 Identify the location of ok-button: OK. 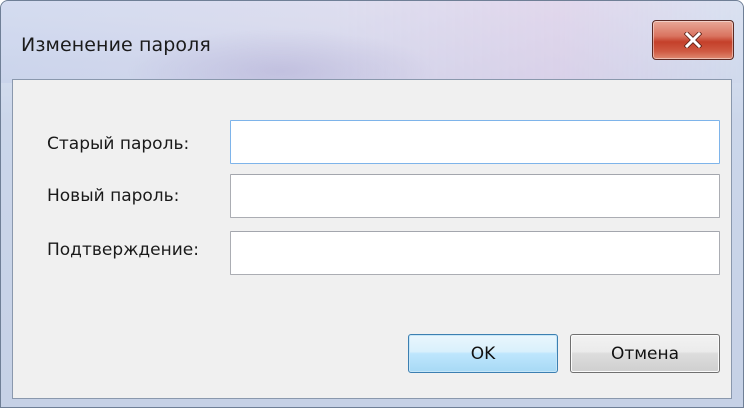
(483, 353).